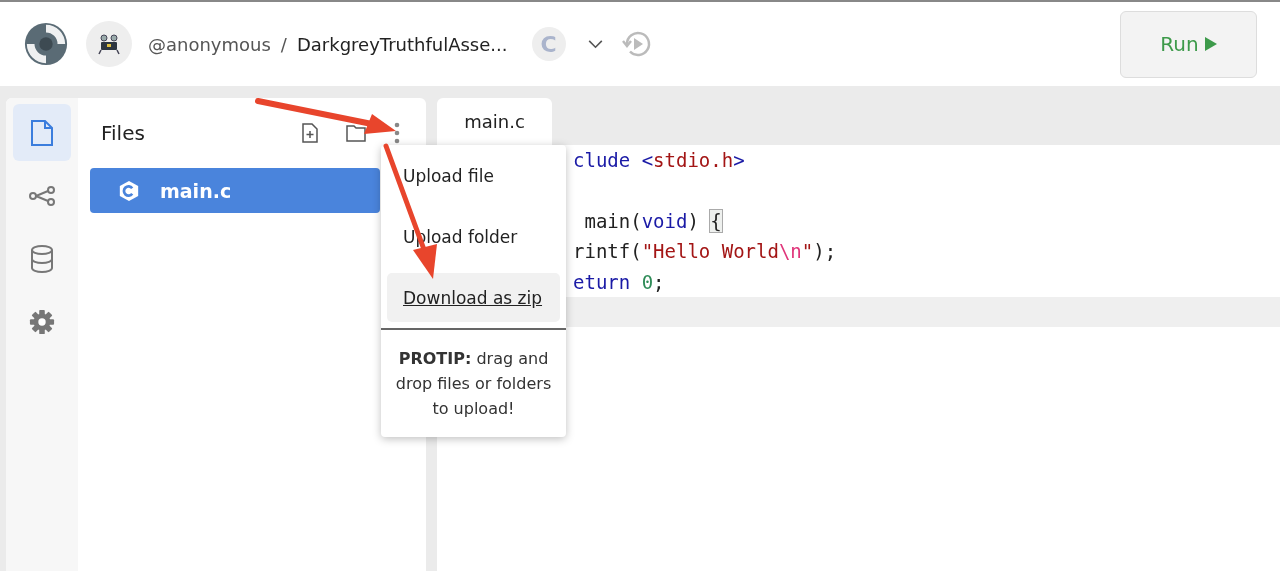 The image size is (1280, 571). What do you see at coordinates (123, 133) in the screenshot?
I see `files-title: Files` at bounding box center [123, 133].